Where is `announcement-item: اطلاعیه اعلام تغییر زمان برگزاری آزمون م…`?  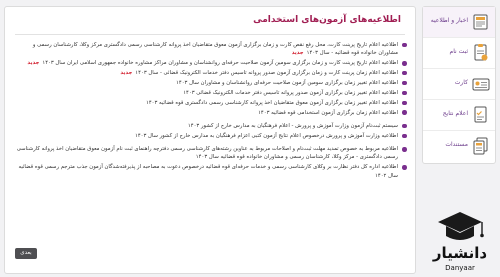
announcement-item: اطلاعیه اعلام تغییر زمان برگزاری آزمون م… is located at coordinates (211, 103).